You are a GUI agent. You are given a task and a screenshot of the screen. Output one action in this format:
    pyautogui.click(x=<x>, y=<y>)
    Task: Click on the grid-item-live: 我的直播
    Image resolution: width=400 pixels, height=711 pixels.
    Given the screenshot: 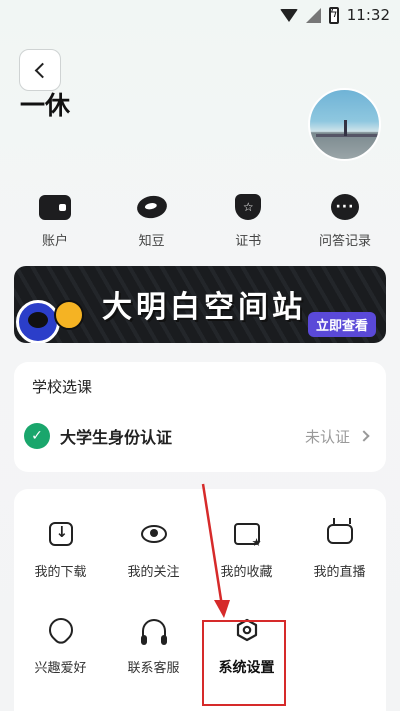 What is the action you would take?
    pyautogui.click(x=339, y=552)
    